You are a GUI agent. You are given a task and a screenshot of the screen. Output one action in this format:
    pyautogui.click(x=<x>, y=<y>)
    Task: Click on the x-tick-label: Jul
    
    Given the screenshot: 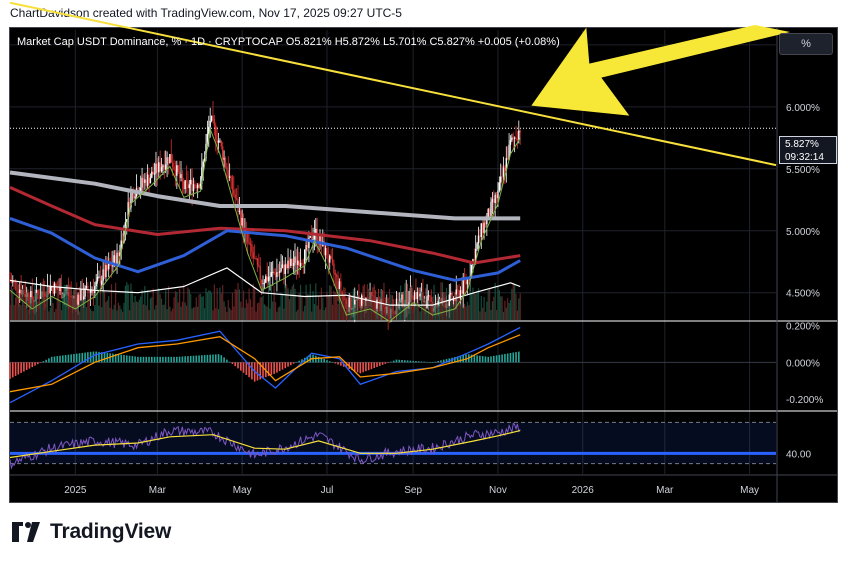 What is the action you would take?
    pyautogui.click(x=327, y=490)
    